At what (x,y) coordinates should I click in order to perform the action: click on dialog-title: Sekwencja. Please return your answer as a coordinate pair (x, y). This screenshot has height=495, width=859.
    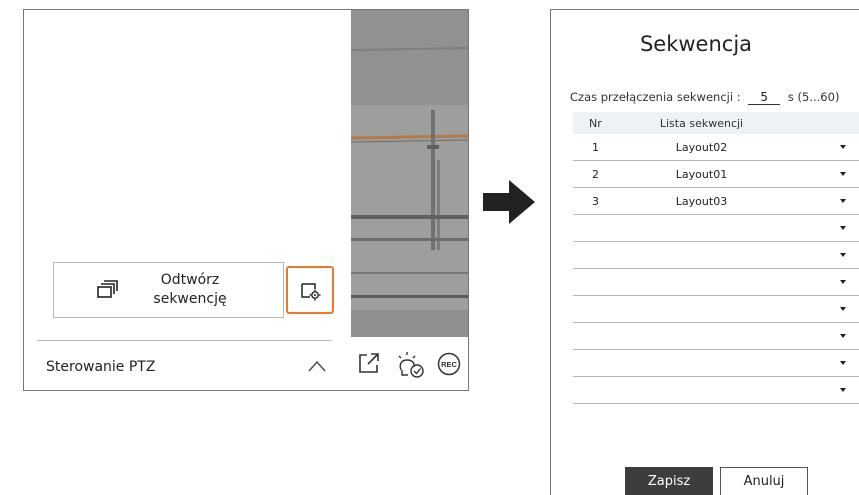
    Looking at the image, I should click on (696, 44).